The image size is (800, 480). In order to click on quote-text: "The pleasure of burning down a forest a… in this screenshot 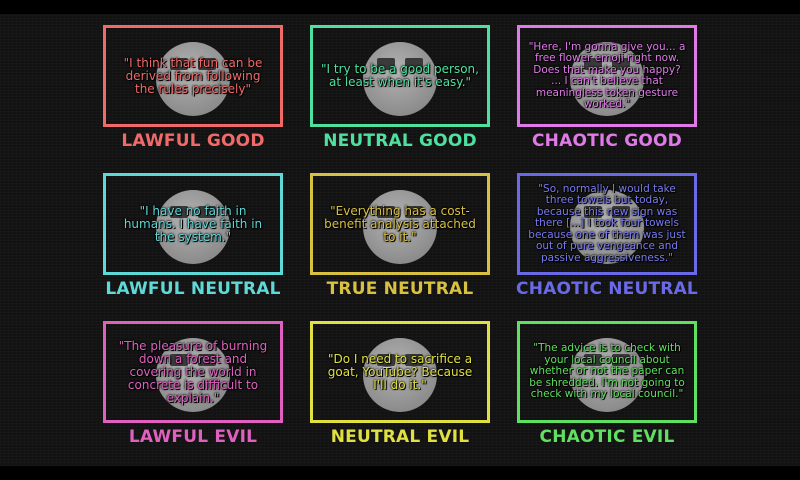, I will do `click(193, 371)`.